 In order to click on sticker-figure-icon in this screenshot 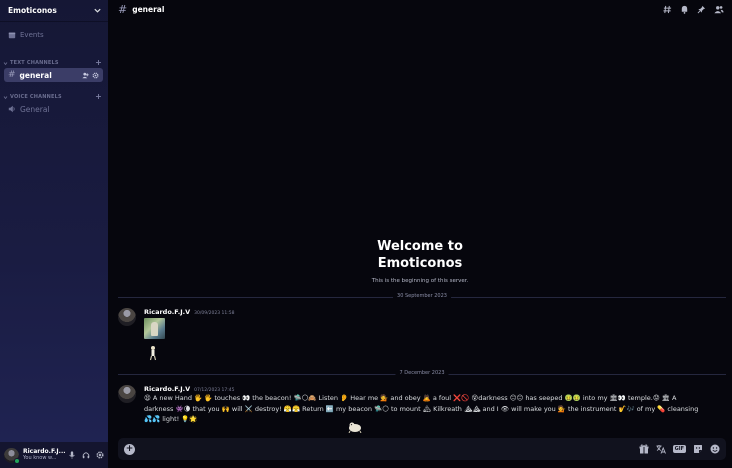, I will do `click(153, 353)`.